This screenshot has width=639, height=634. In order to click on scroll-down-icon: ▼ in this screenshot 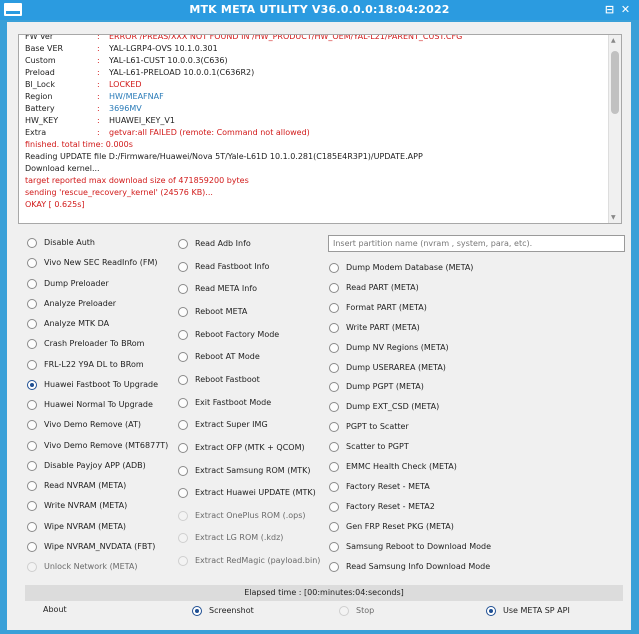, I will do `click(613, 217)`.